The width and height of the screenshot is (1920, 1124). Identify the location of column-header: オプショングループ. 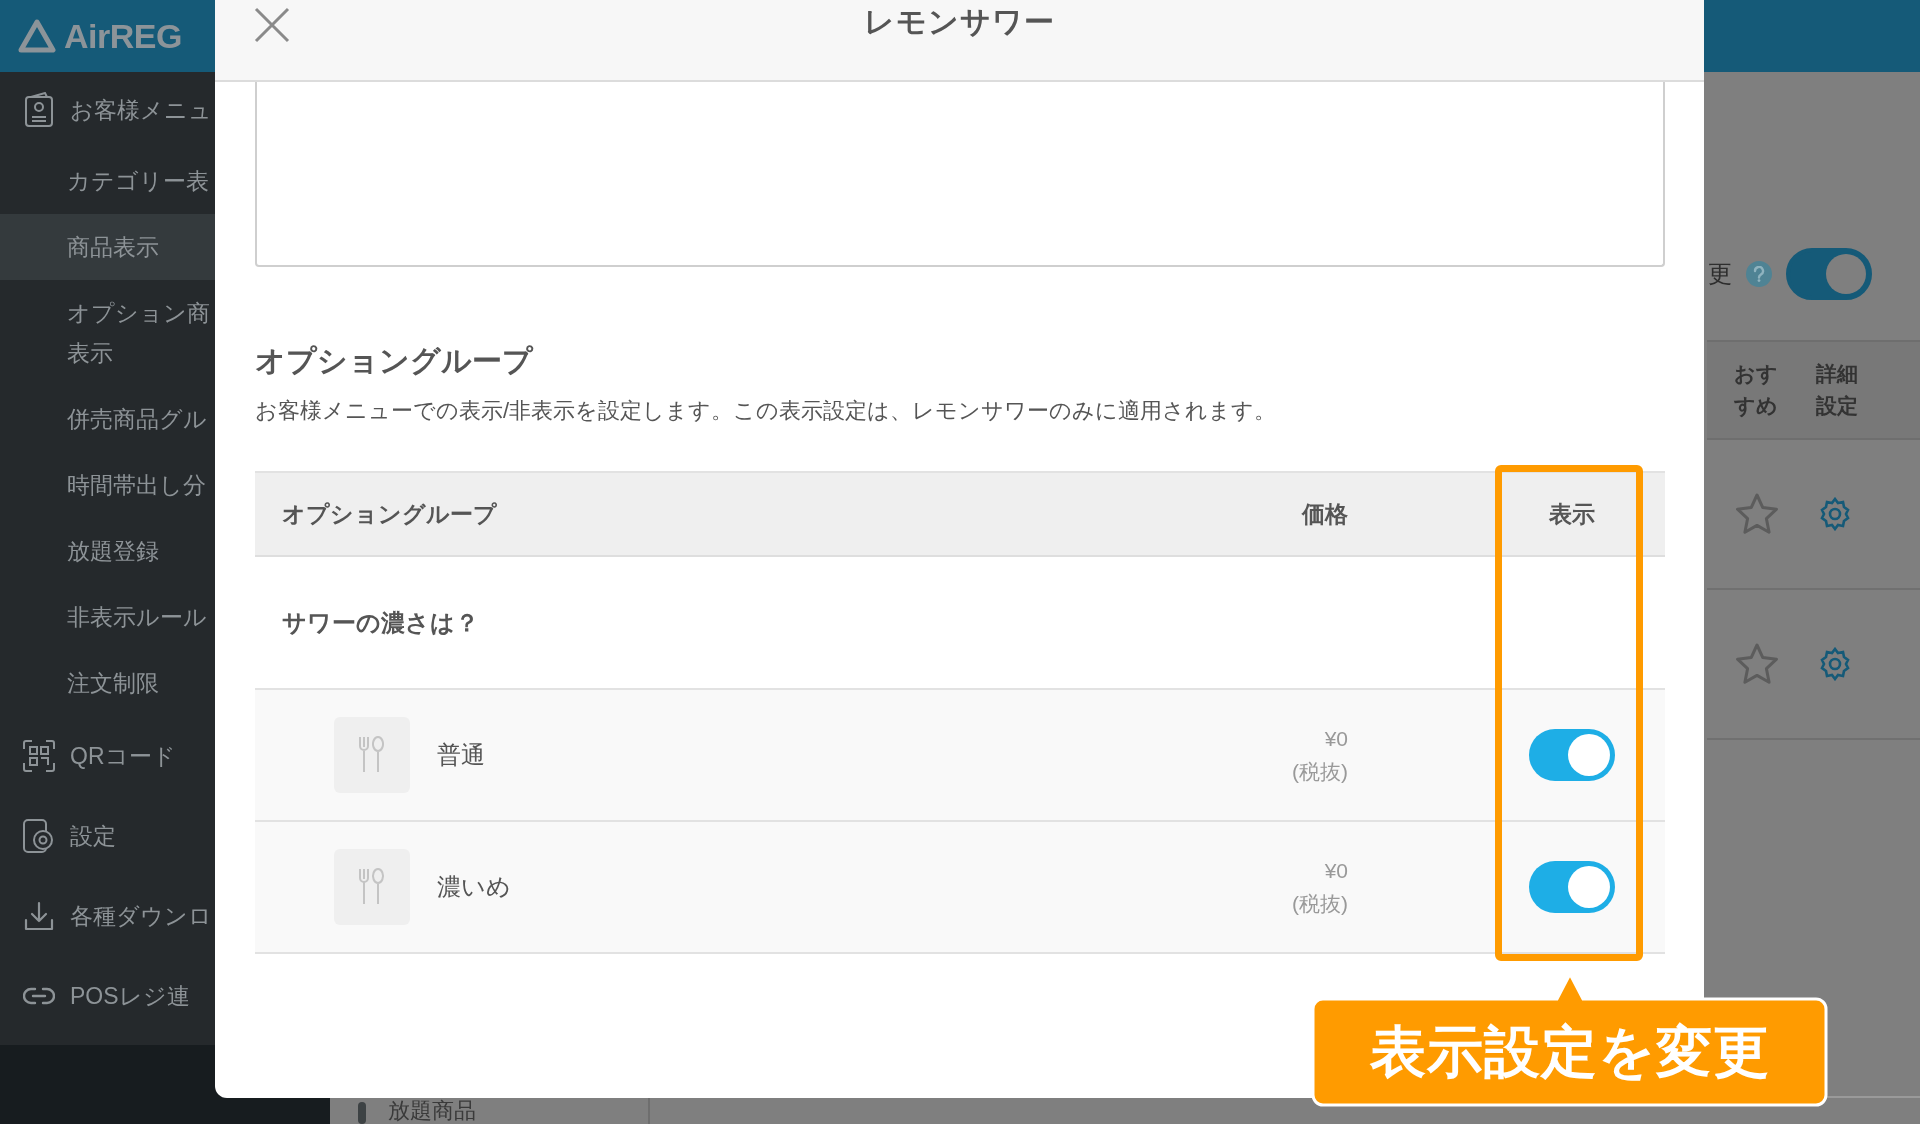
(701, 514).